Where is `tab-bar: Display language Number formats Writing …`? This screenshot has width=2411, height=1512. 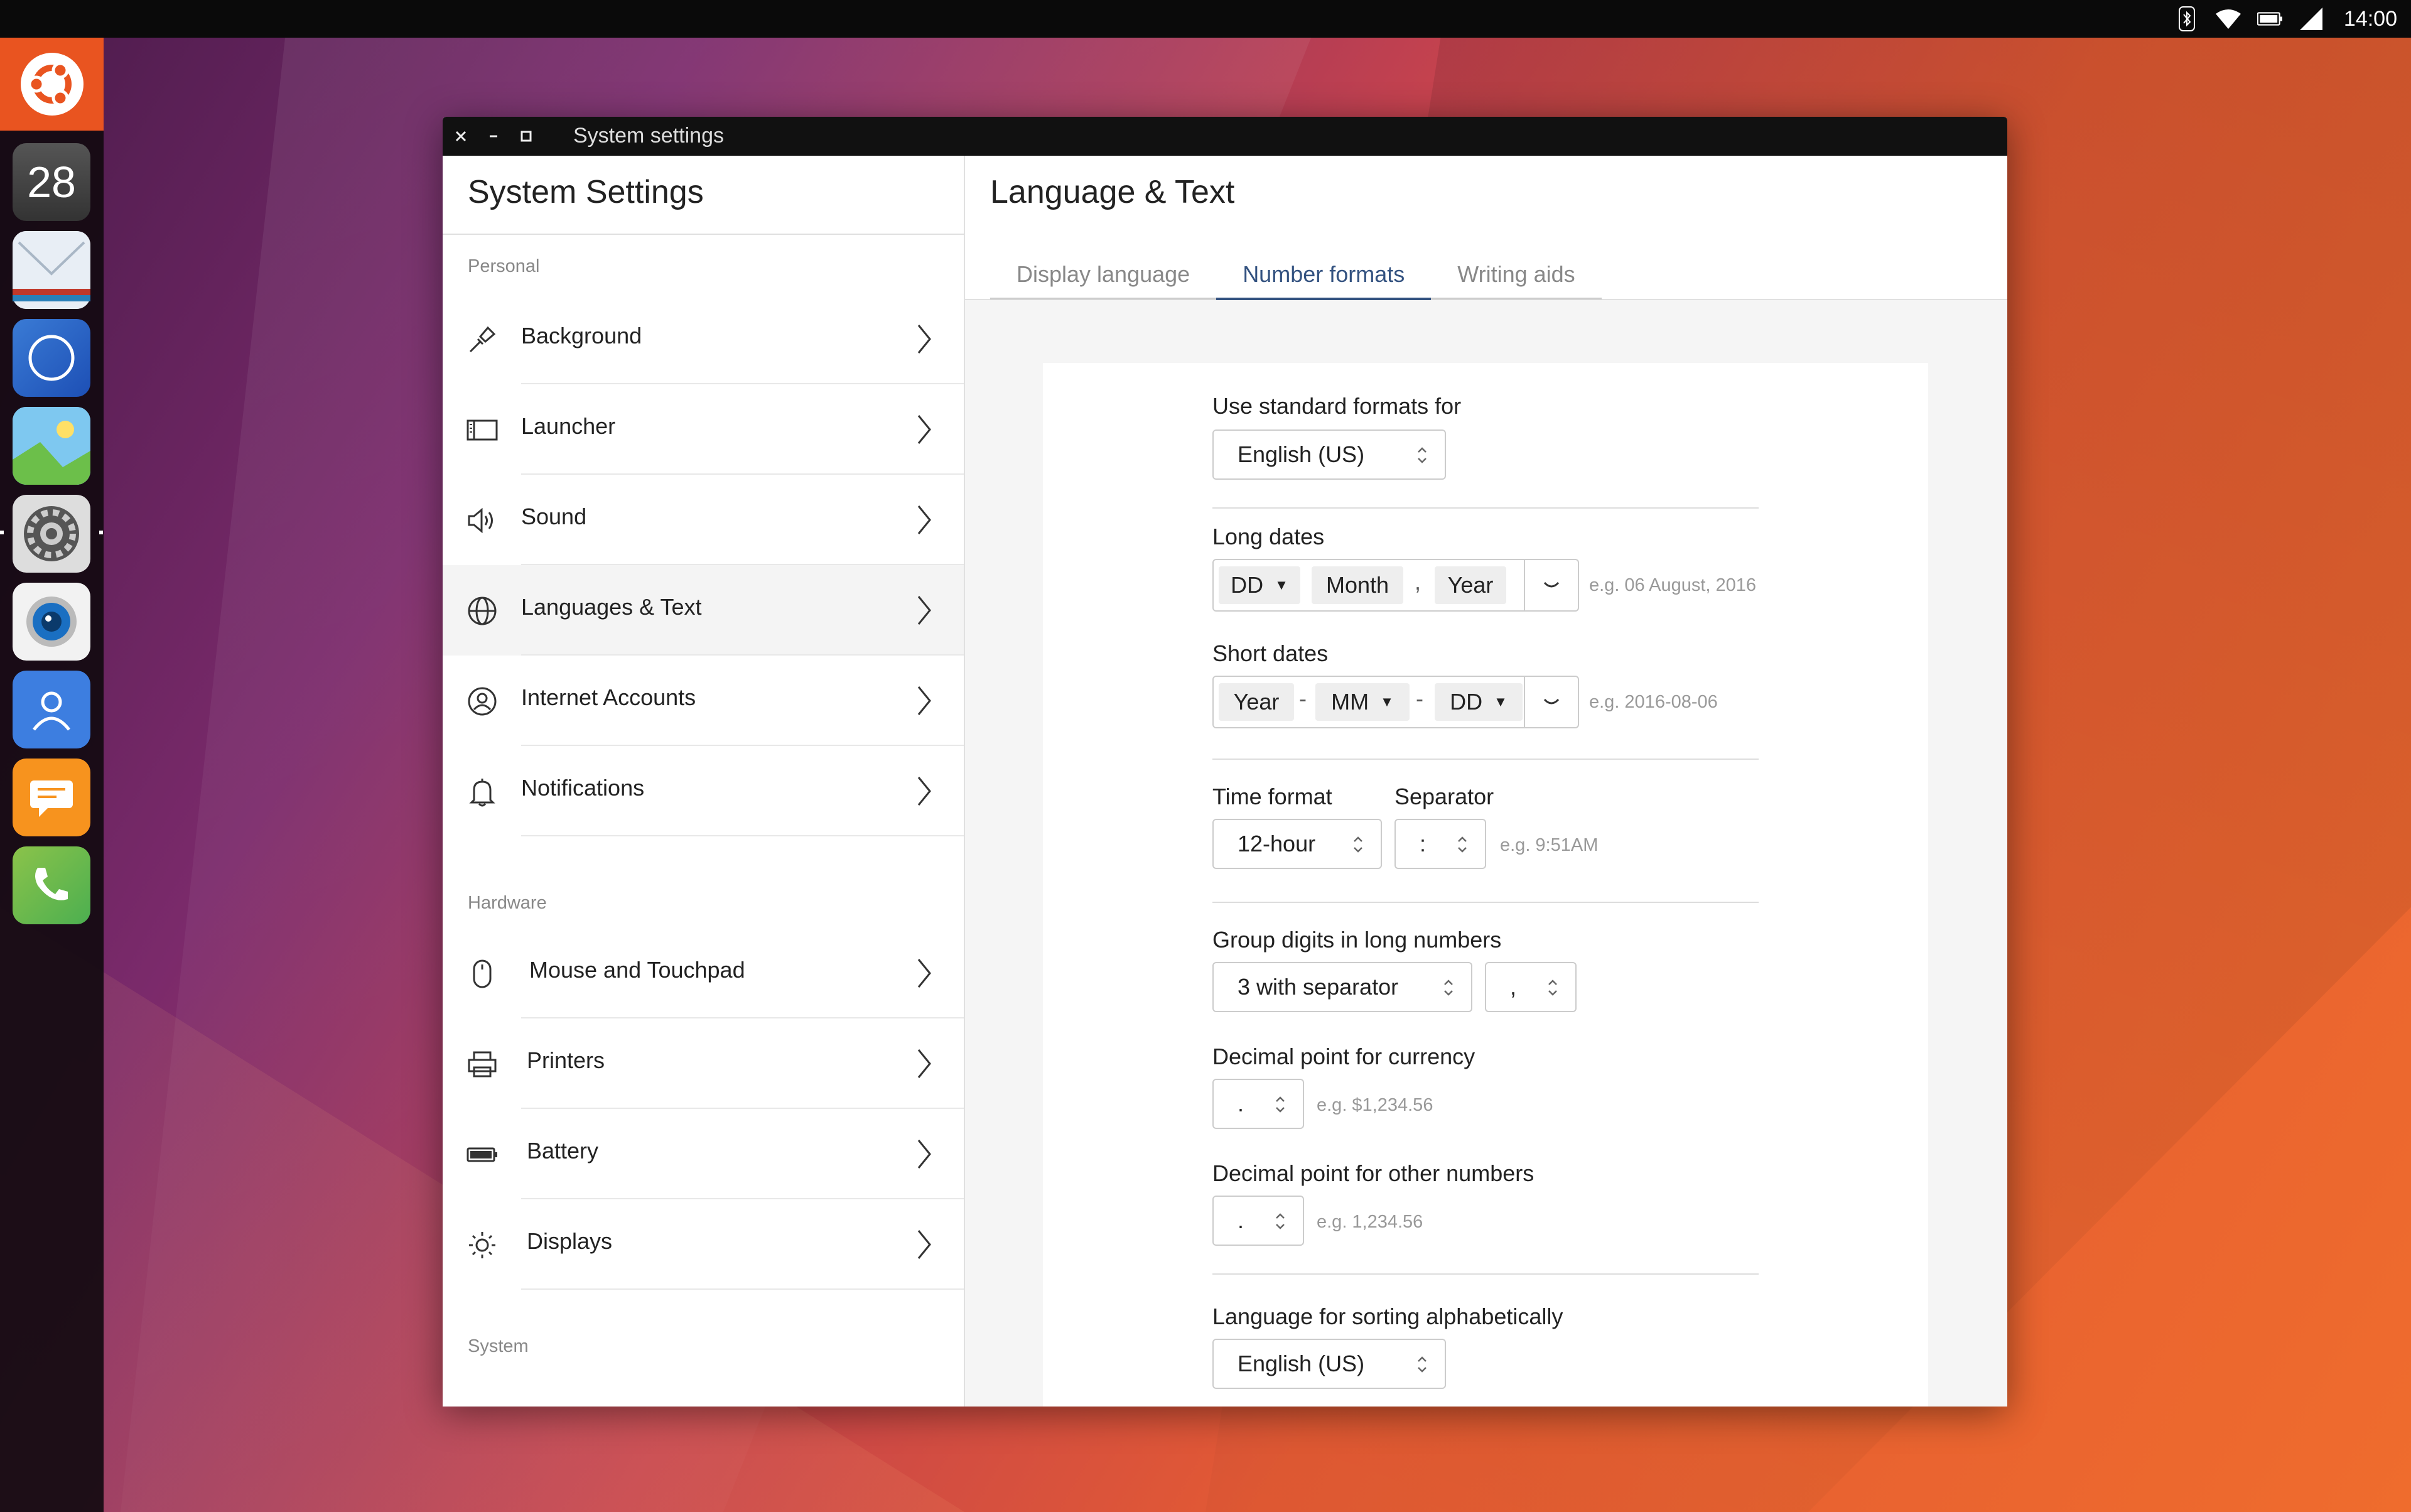 tab-bar: Display language Number formats Writing … is located at coordinates (1296, 275).